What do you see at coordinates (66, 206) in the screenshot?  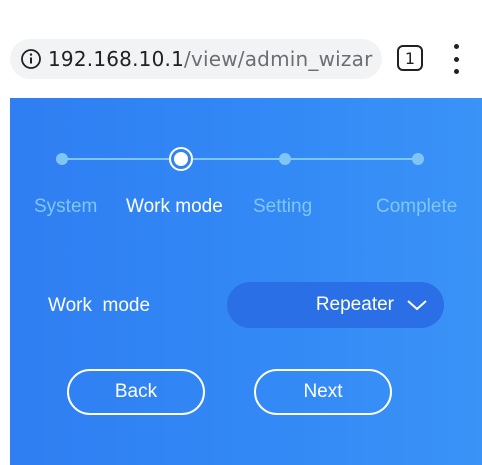 I see `step-label-system: System` at bounding box center [66, 206].